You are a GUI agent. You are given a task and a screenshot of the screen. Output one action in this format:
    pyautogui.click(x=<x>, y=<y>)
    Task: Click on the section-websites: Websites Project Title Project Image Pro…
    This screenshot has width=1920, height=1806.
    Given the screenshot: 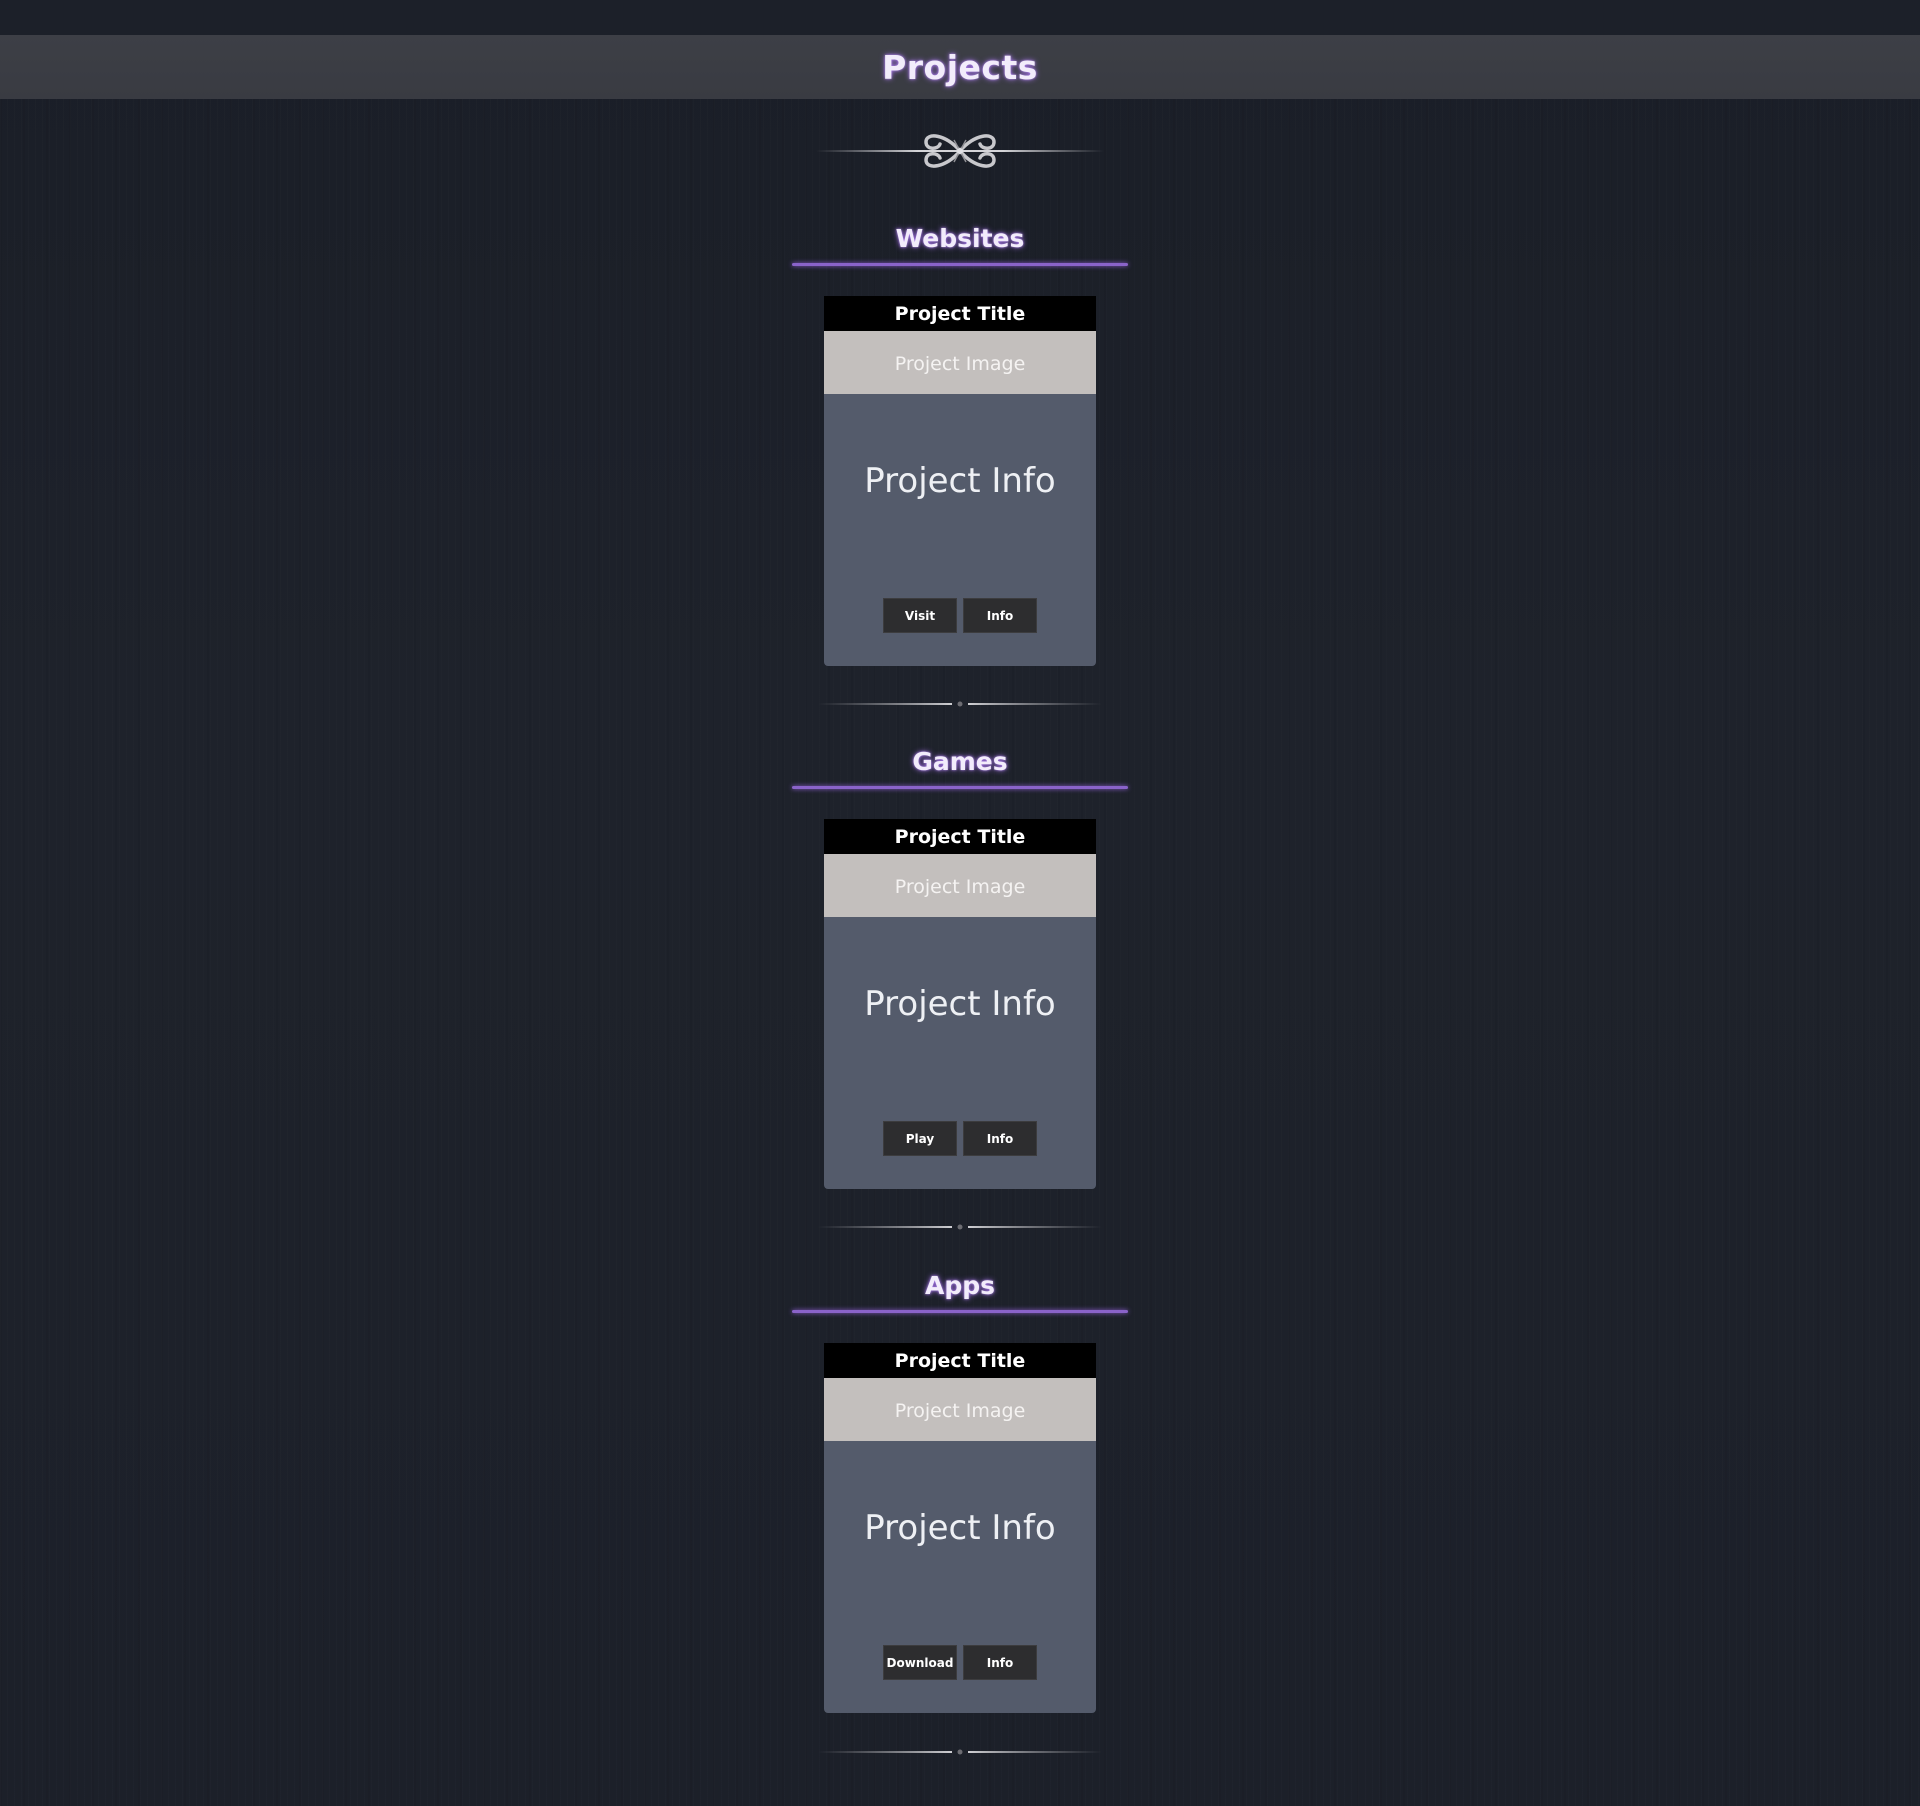 What is the action you would take?
    pyautogui.click(x=960, y=442)
    